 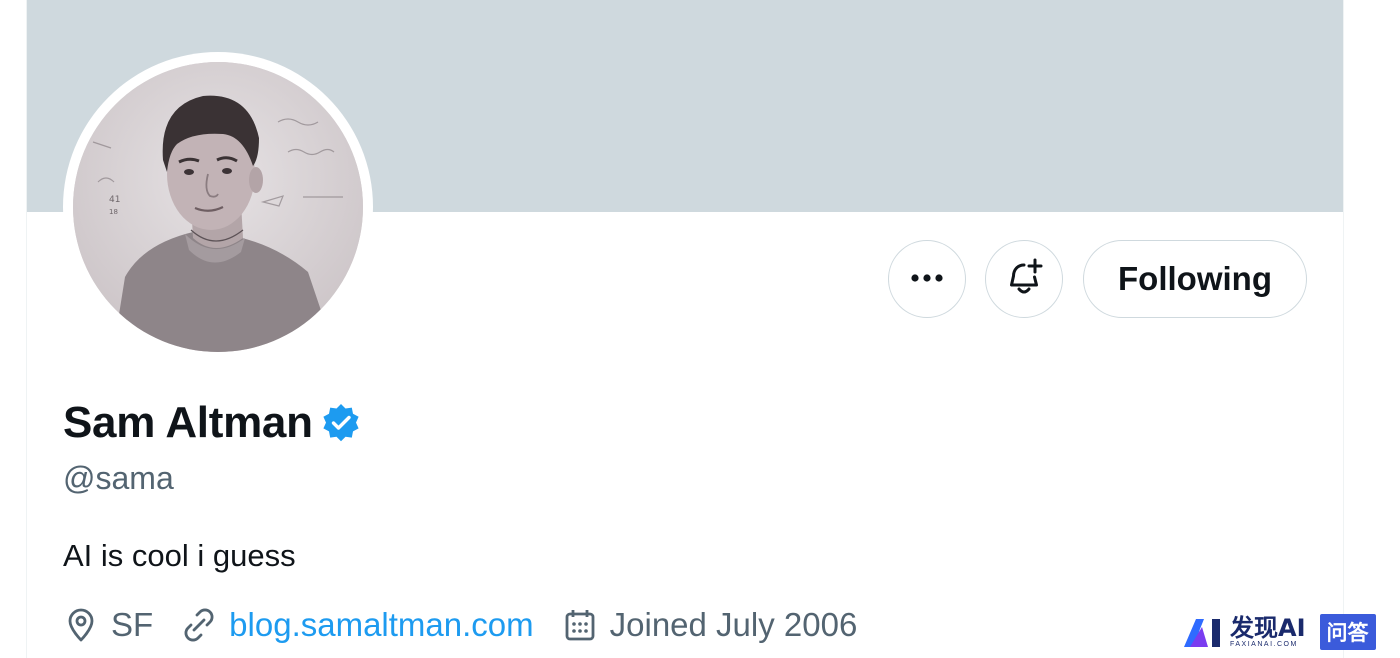 What do you see at coordinates (1347, 632) in the screenshot?
I see `watermark-badge: 问答` at bounding box center [1347, 632].